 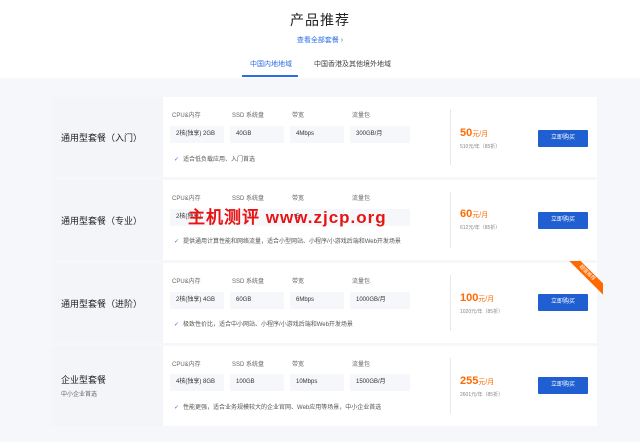 I want to click on spec-cpu-value: 2核(独享) 2GB, so click(x=197, y=134).